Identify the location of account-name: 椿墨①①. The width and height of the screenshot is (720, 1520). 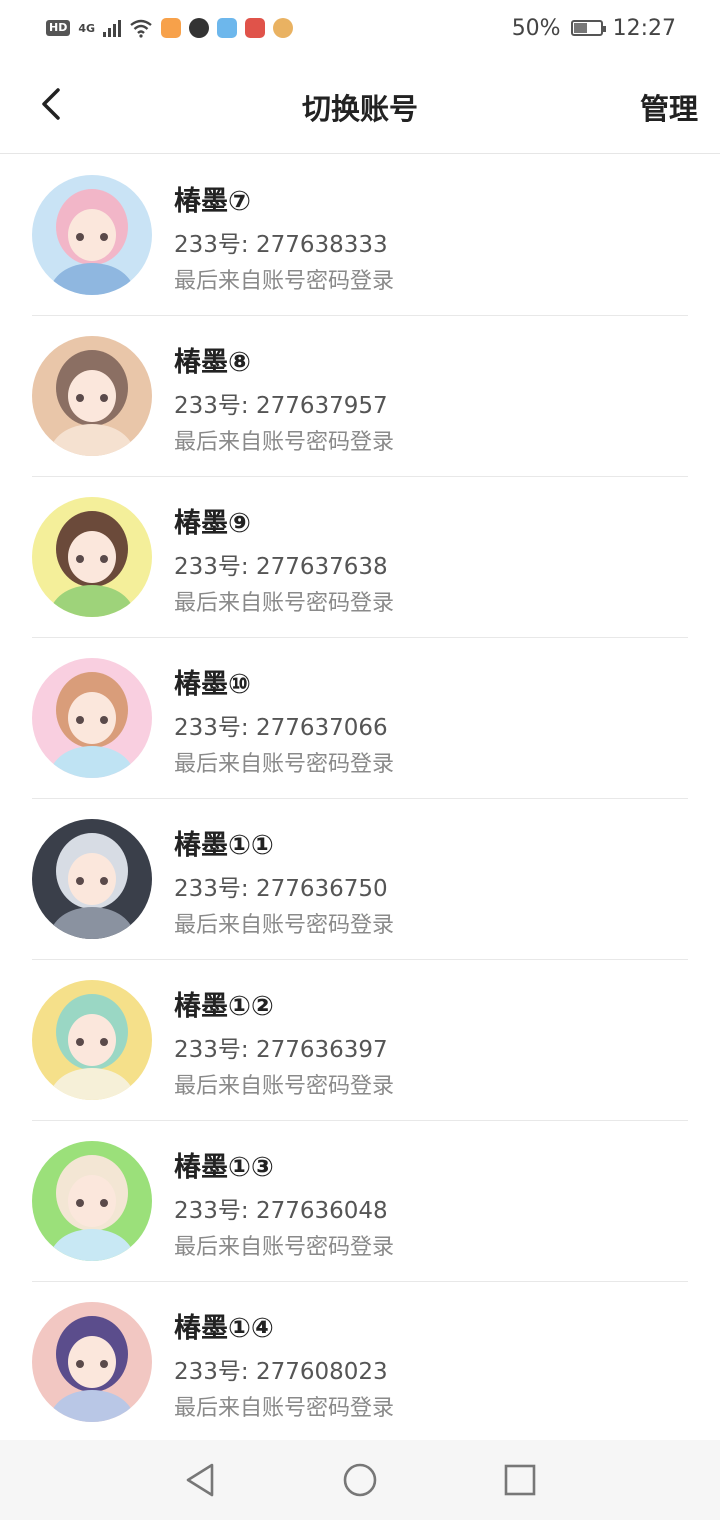
(224, 845).